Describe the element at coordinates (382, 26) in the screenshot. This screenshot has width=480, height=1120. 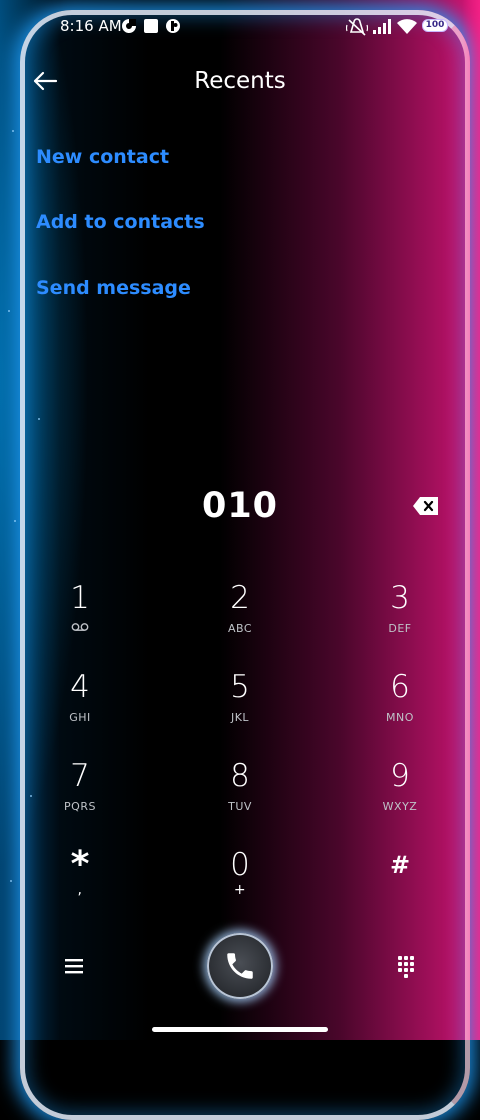
I see `cellular-signal-icon` at that location.